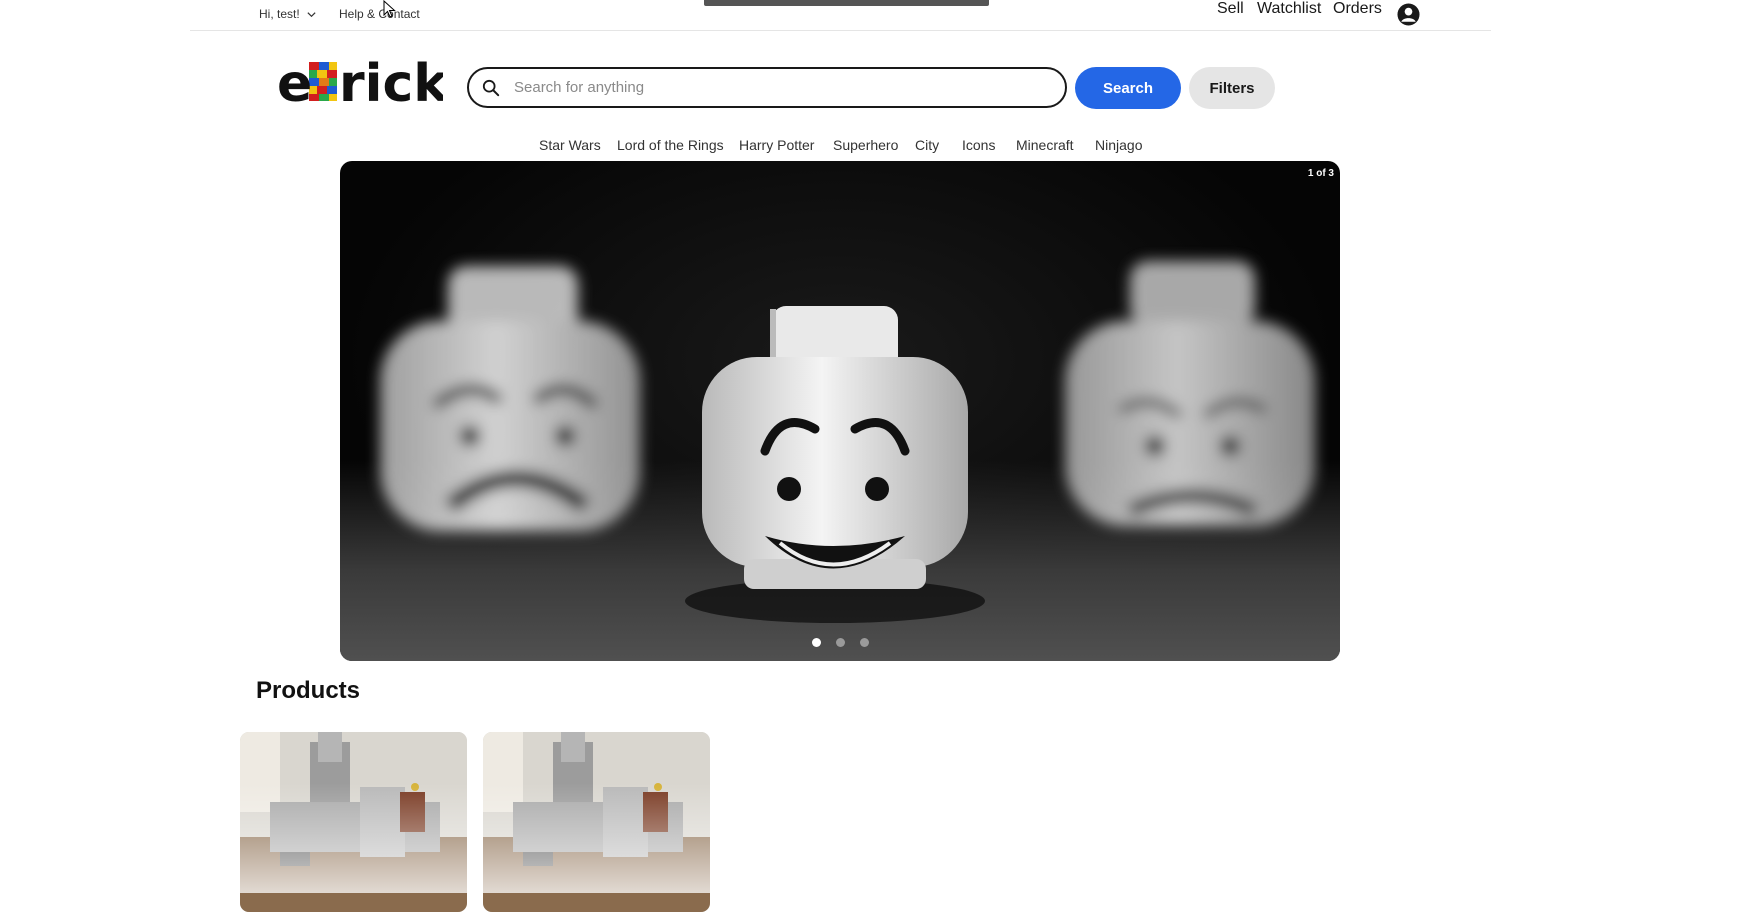 This screenshot has width=1756, height=912. Describe the element at coordinates (846, 3) in the screenshot. I see `window-drag-handle` at that location.